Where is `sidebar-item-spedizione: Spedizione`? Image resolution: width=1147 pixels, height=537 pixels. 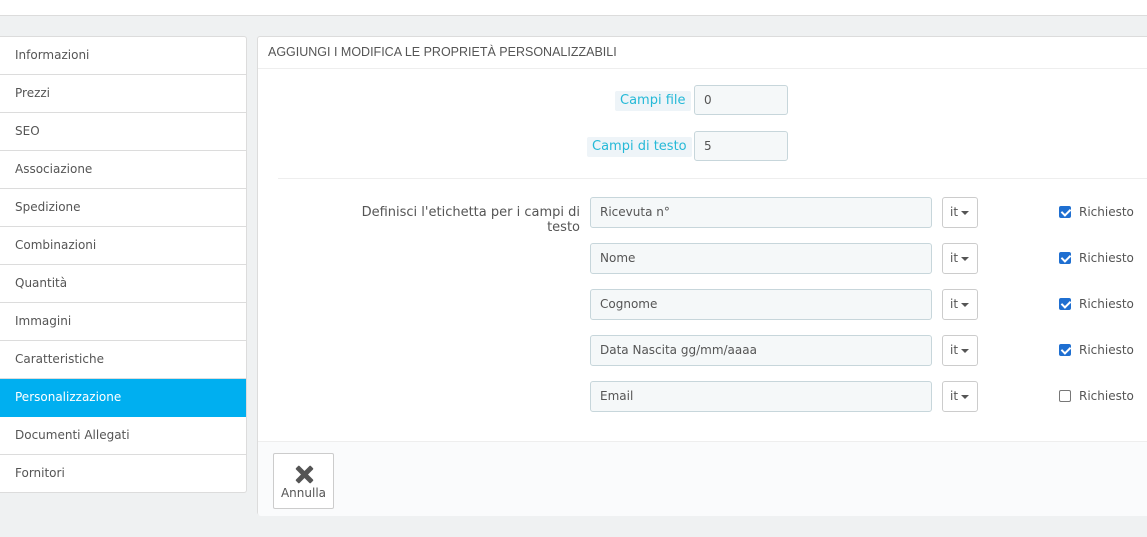 sidebar-item-spedizione: Spedizione is located at coordinates (123, 208).